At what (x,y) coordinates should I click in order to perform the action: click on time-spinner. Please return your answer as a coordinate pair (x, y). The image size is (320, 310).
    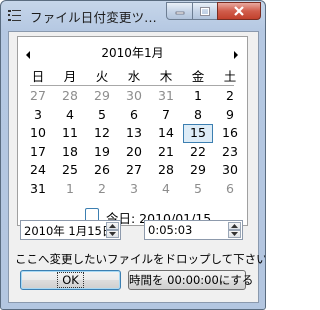
    Looking at the image, I should click on (234, 230).